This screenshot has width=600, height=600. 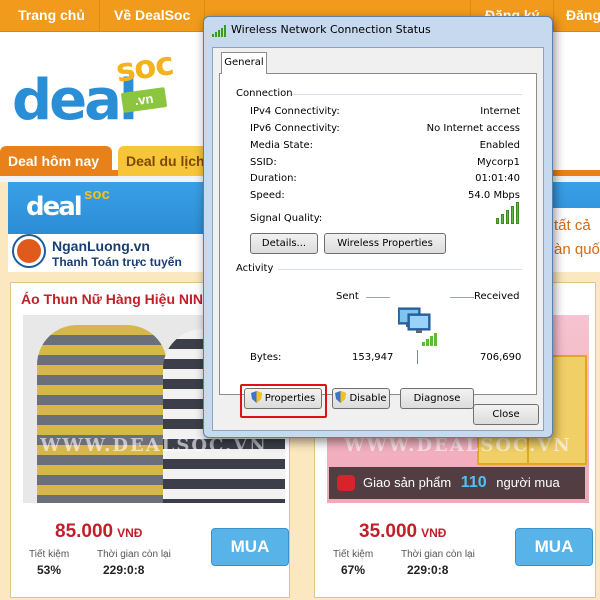 I want to click on disable-button: Disable, so click(x=361, y=398).